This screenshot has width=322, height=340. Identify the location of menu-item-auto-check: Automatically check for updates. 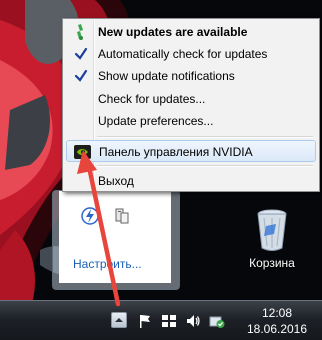
(191, 54).